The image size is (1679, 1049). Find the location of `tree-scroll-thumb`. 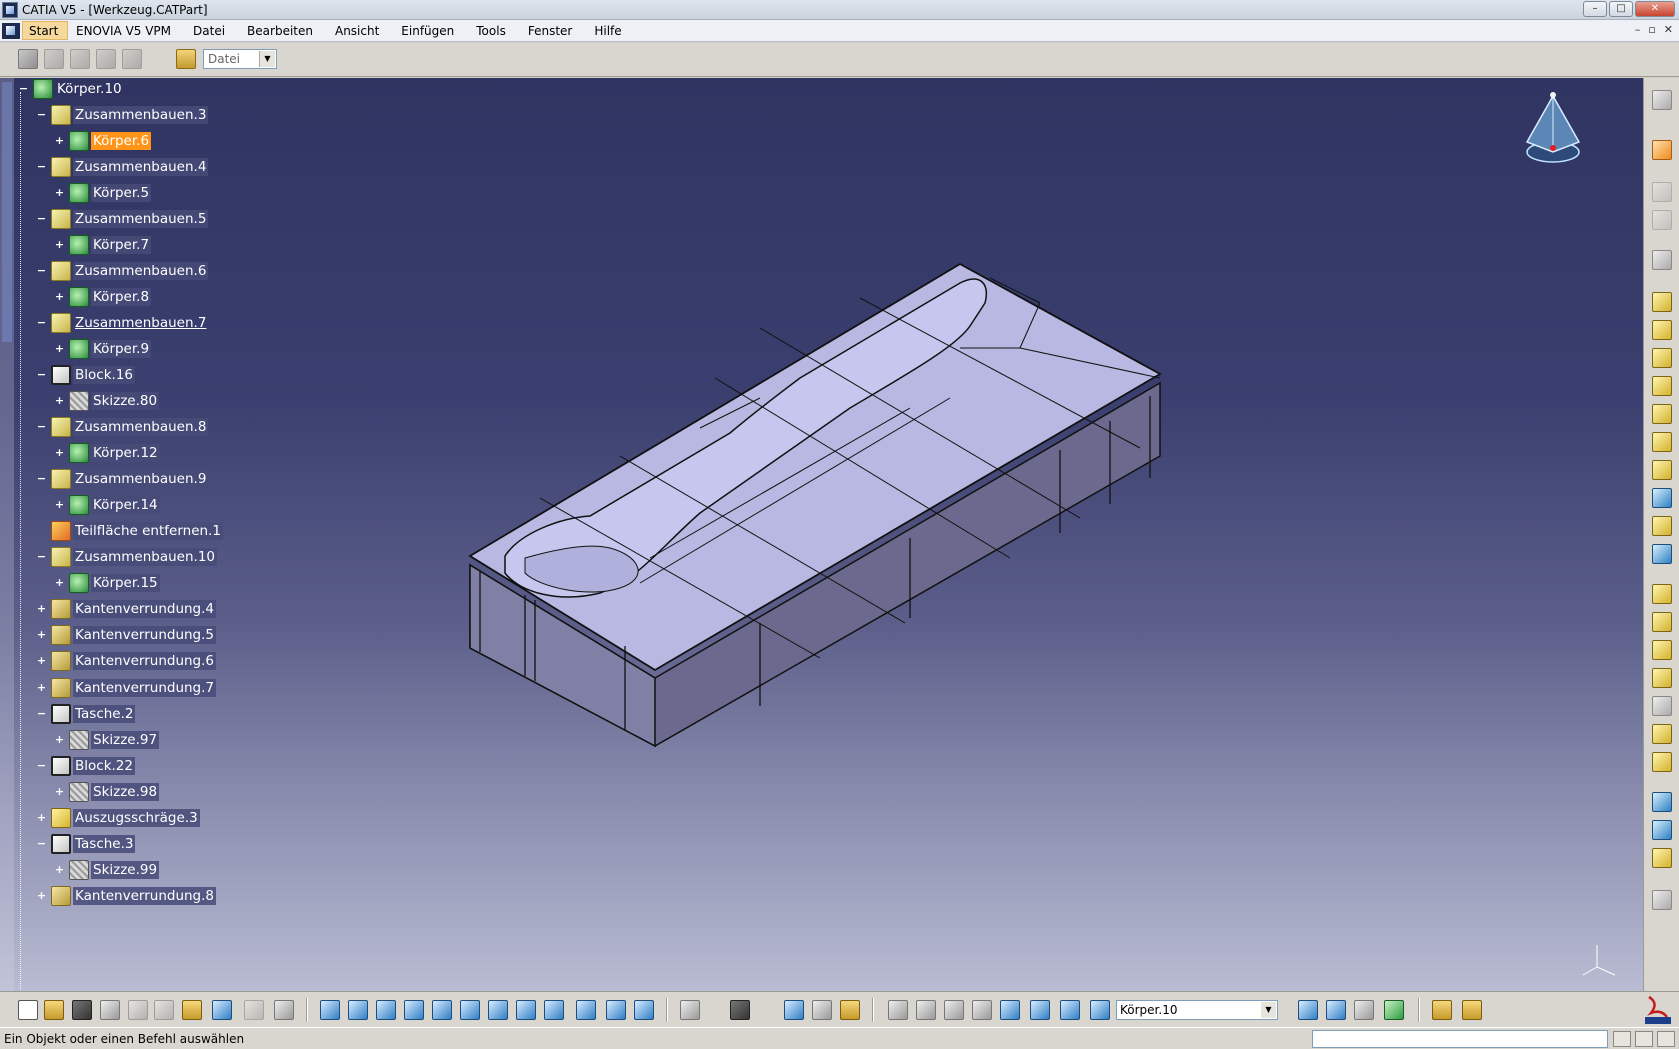

tree-scroll-thumb is located at coordinates (7, 212).